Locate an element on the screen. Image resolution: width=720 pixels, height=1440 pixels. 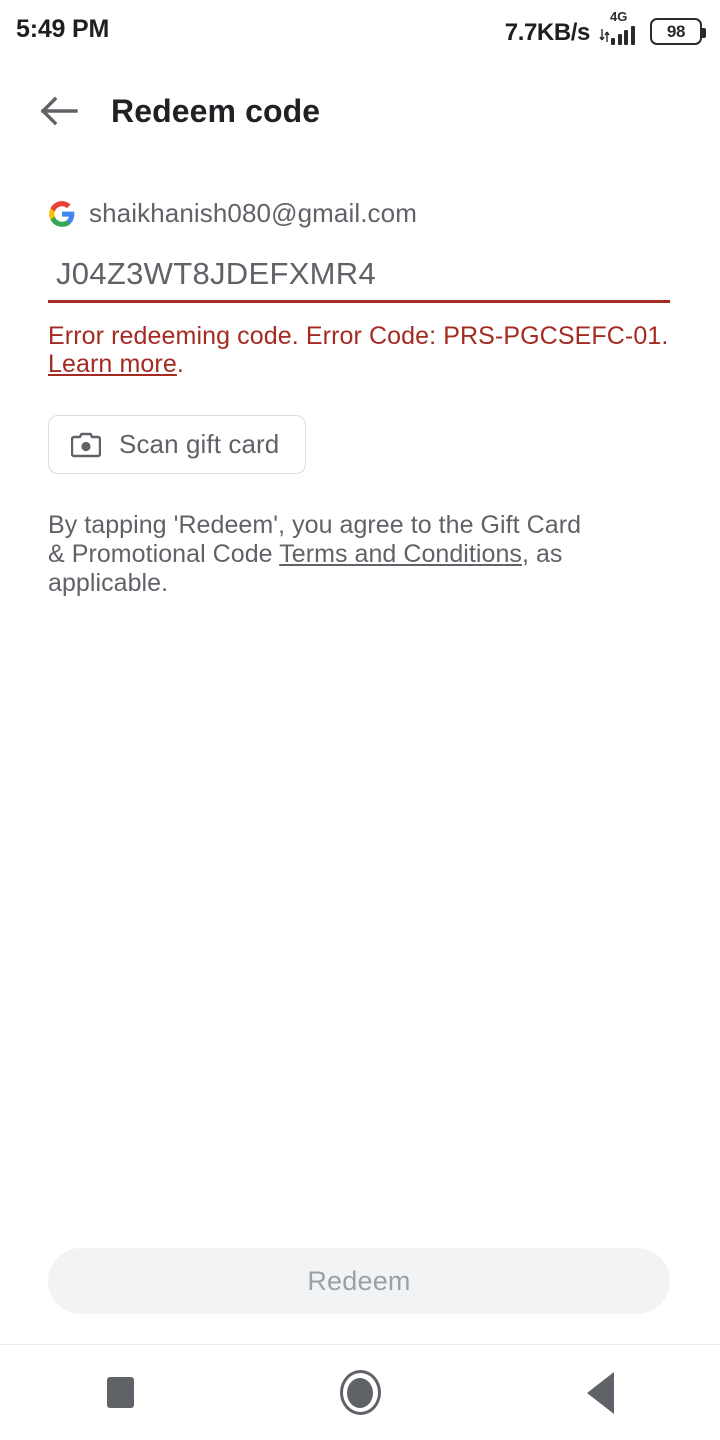
signal-bars-icon: 4G is located at coordinates (620, 27).